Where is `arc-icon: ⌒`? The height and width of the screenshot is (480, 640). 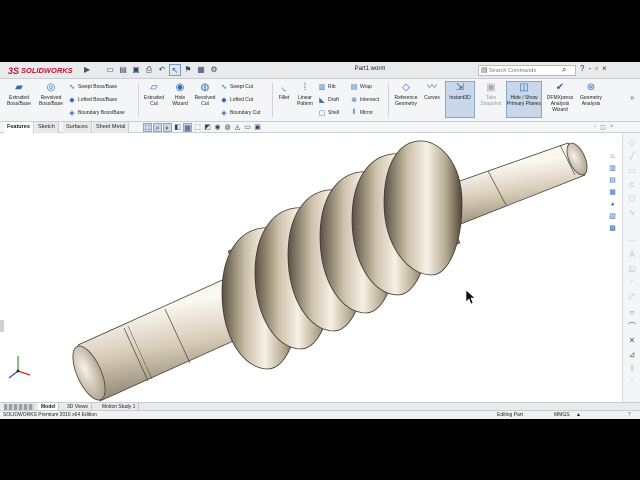
arc-icon: ⌒ is located at coordinates (632, 327).